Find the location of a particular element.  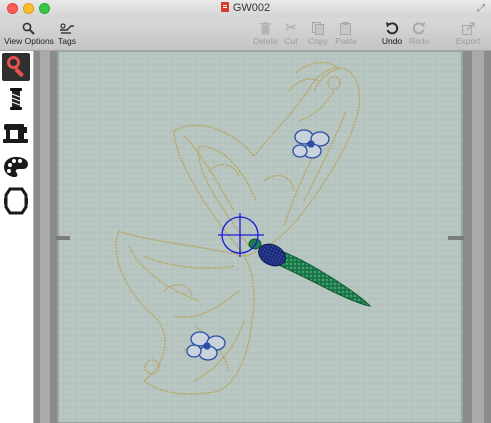

color-palette-icon is located at coordinates (16, 169).